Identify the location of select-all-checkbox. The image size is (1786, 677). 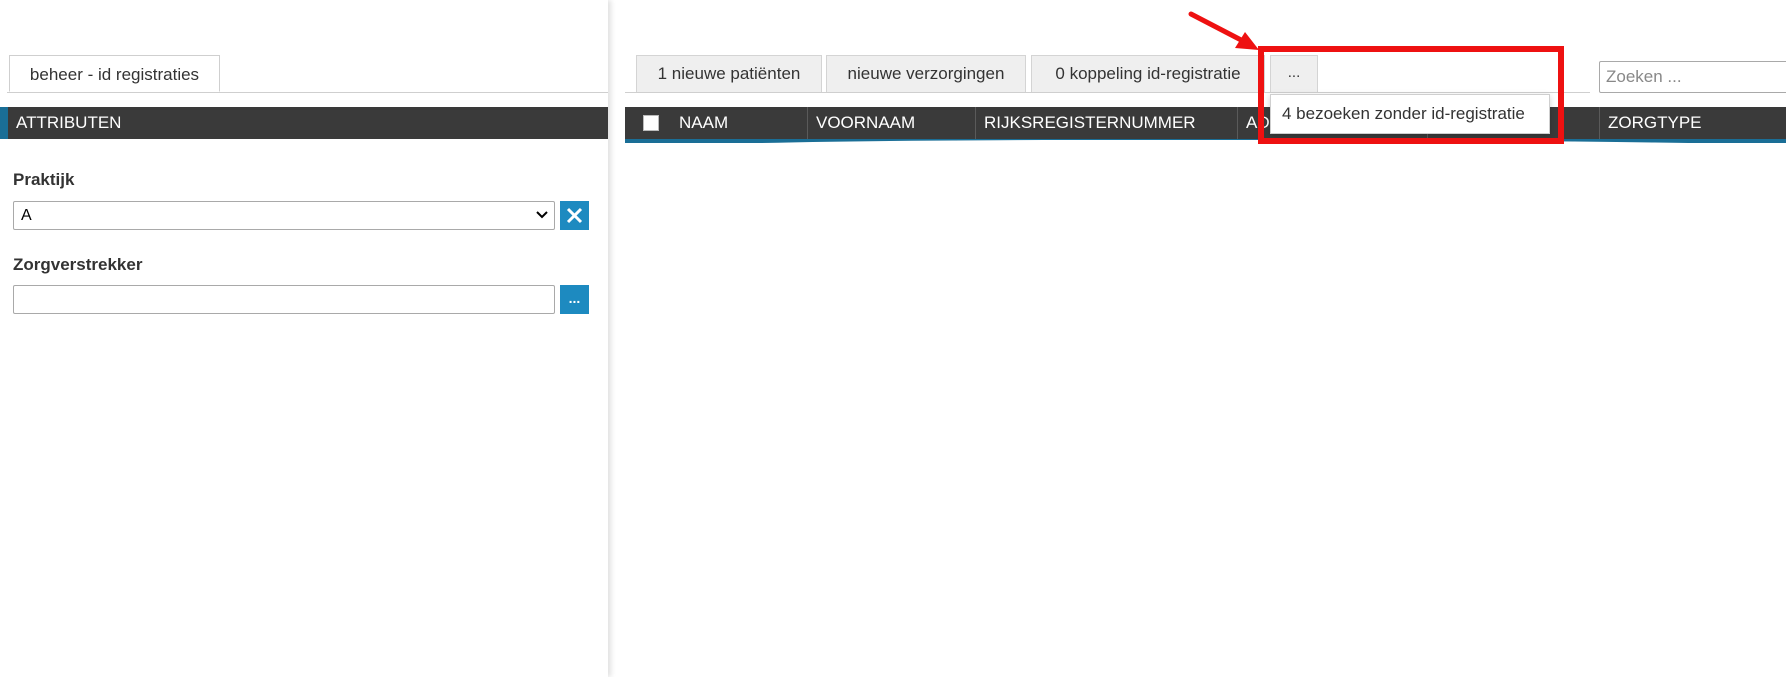
(651, 123).